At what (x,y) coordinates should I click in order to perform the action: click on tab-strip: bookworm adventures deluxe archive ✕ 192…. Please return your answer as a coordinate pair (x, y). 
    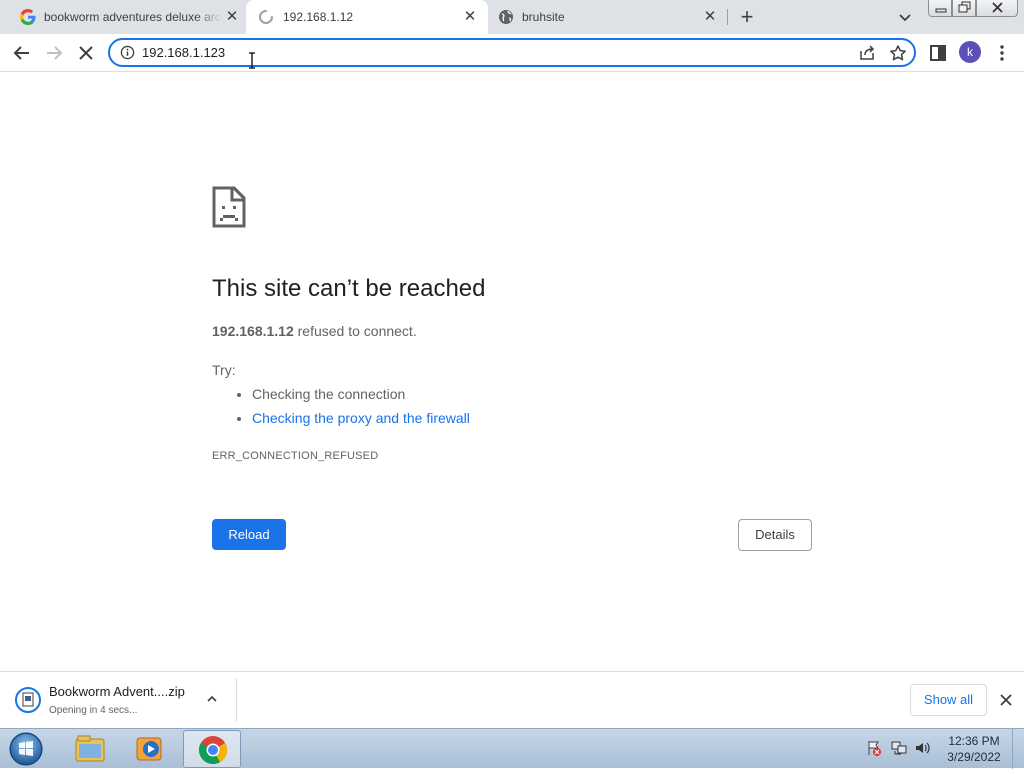
    Looking at the image, I should click on (512, 17).